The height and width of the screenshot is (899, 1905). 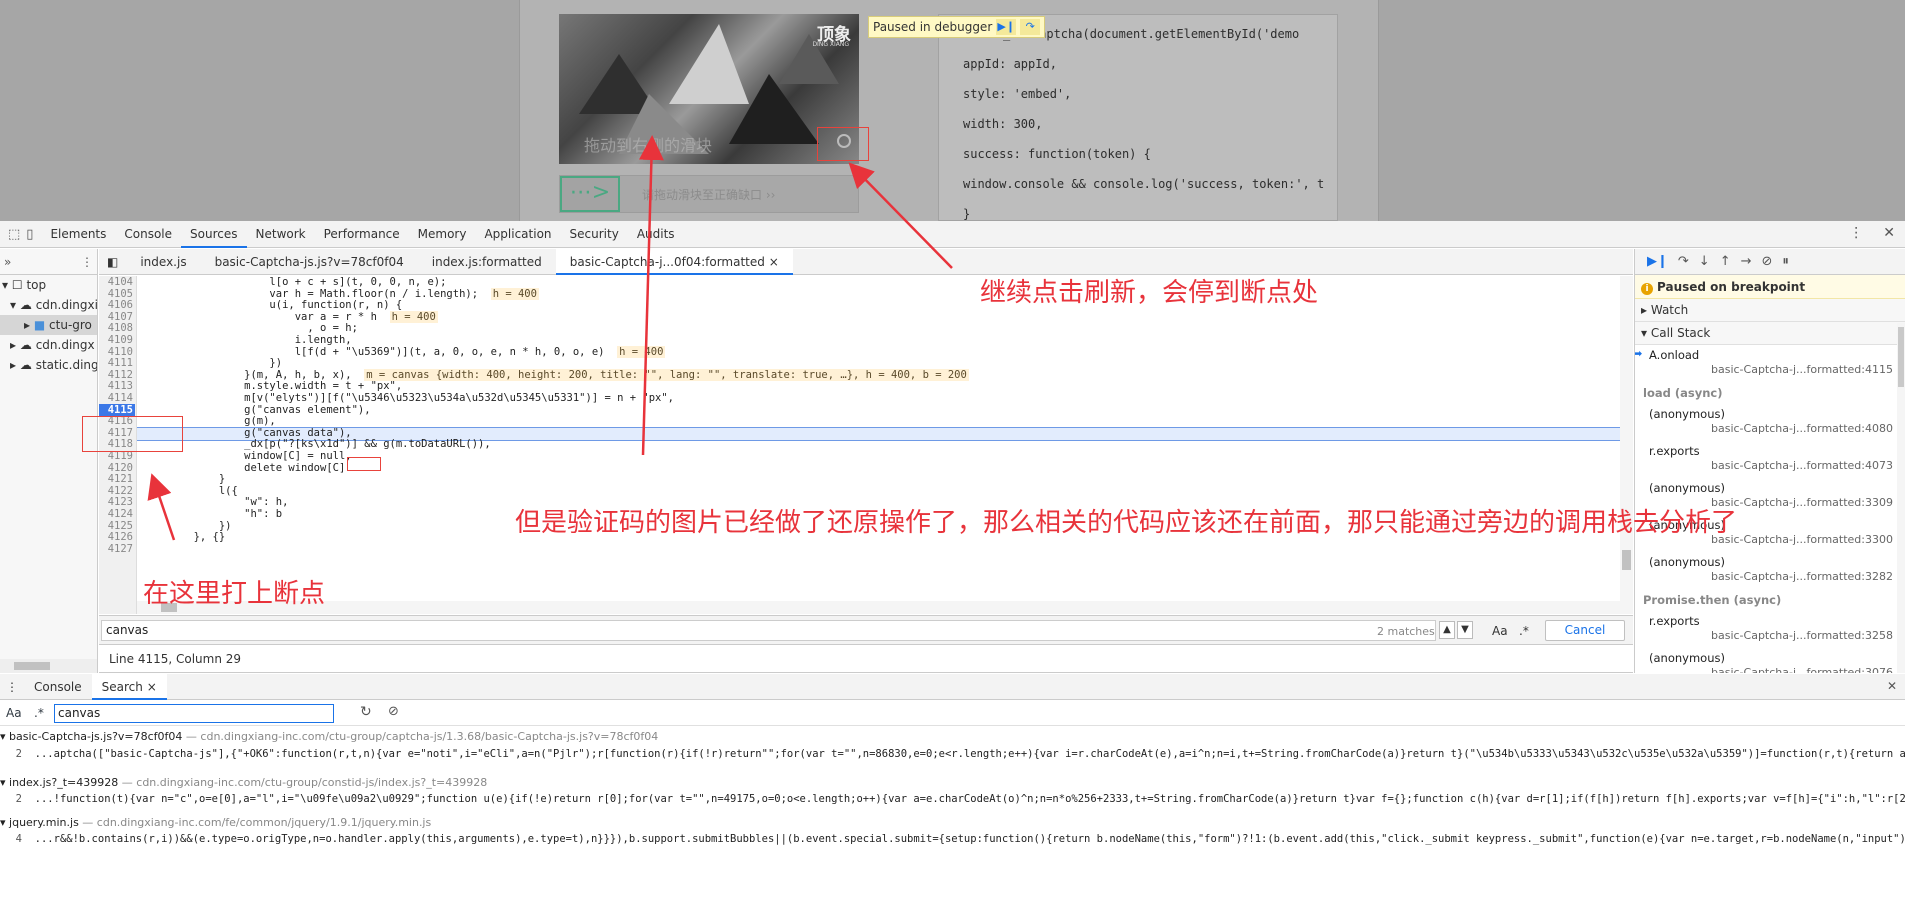 I want to click on deactivate-breakpoints-icon: ⊘, so click(x=1767, y=261).